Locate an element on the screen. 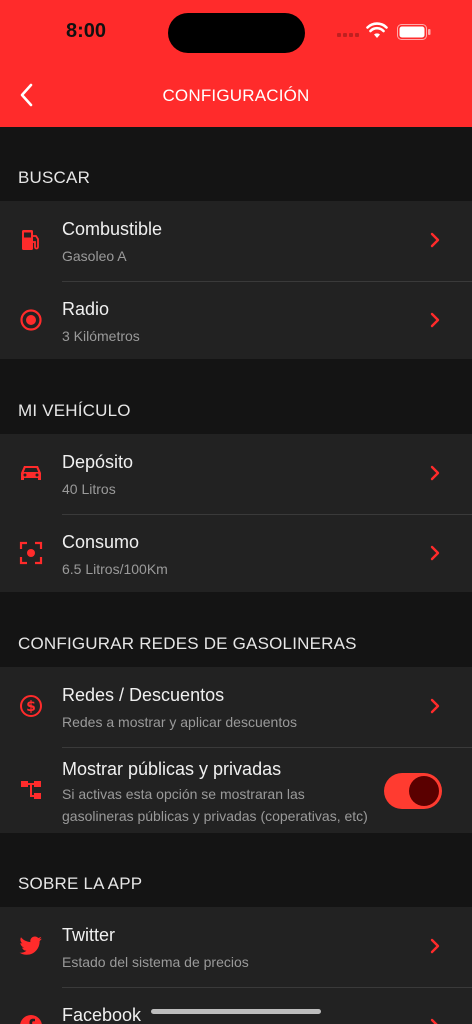 This screenshot has width=472, height=1024. navigation-bar: 8:00 CONFIGURACIÓN is located at coordinates (236, 63).